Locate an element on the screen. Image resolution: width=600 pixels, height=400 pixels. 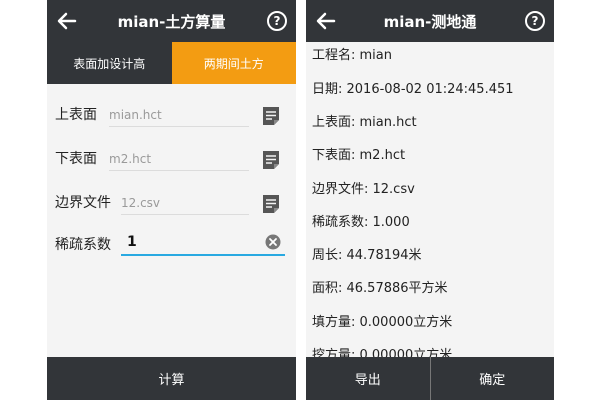
sparsity-coef-line: 稀疏系数: 1.000 is located at coordinates (361, 222).